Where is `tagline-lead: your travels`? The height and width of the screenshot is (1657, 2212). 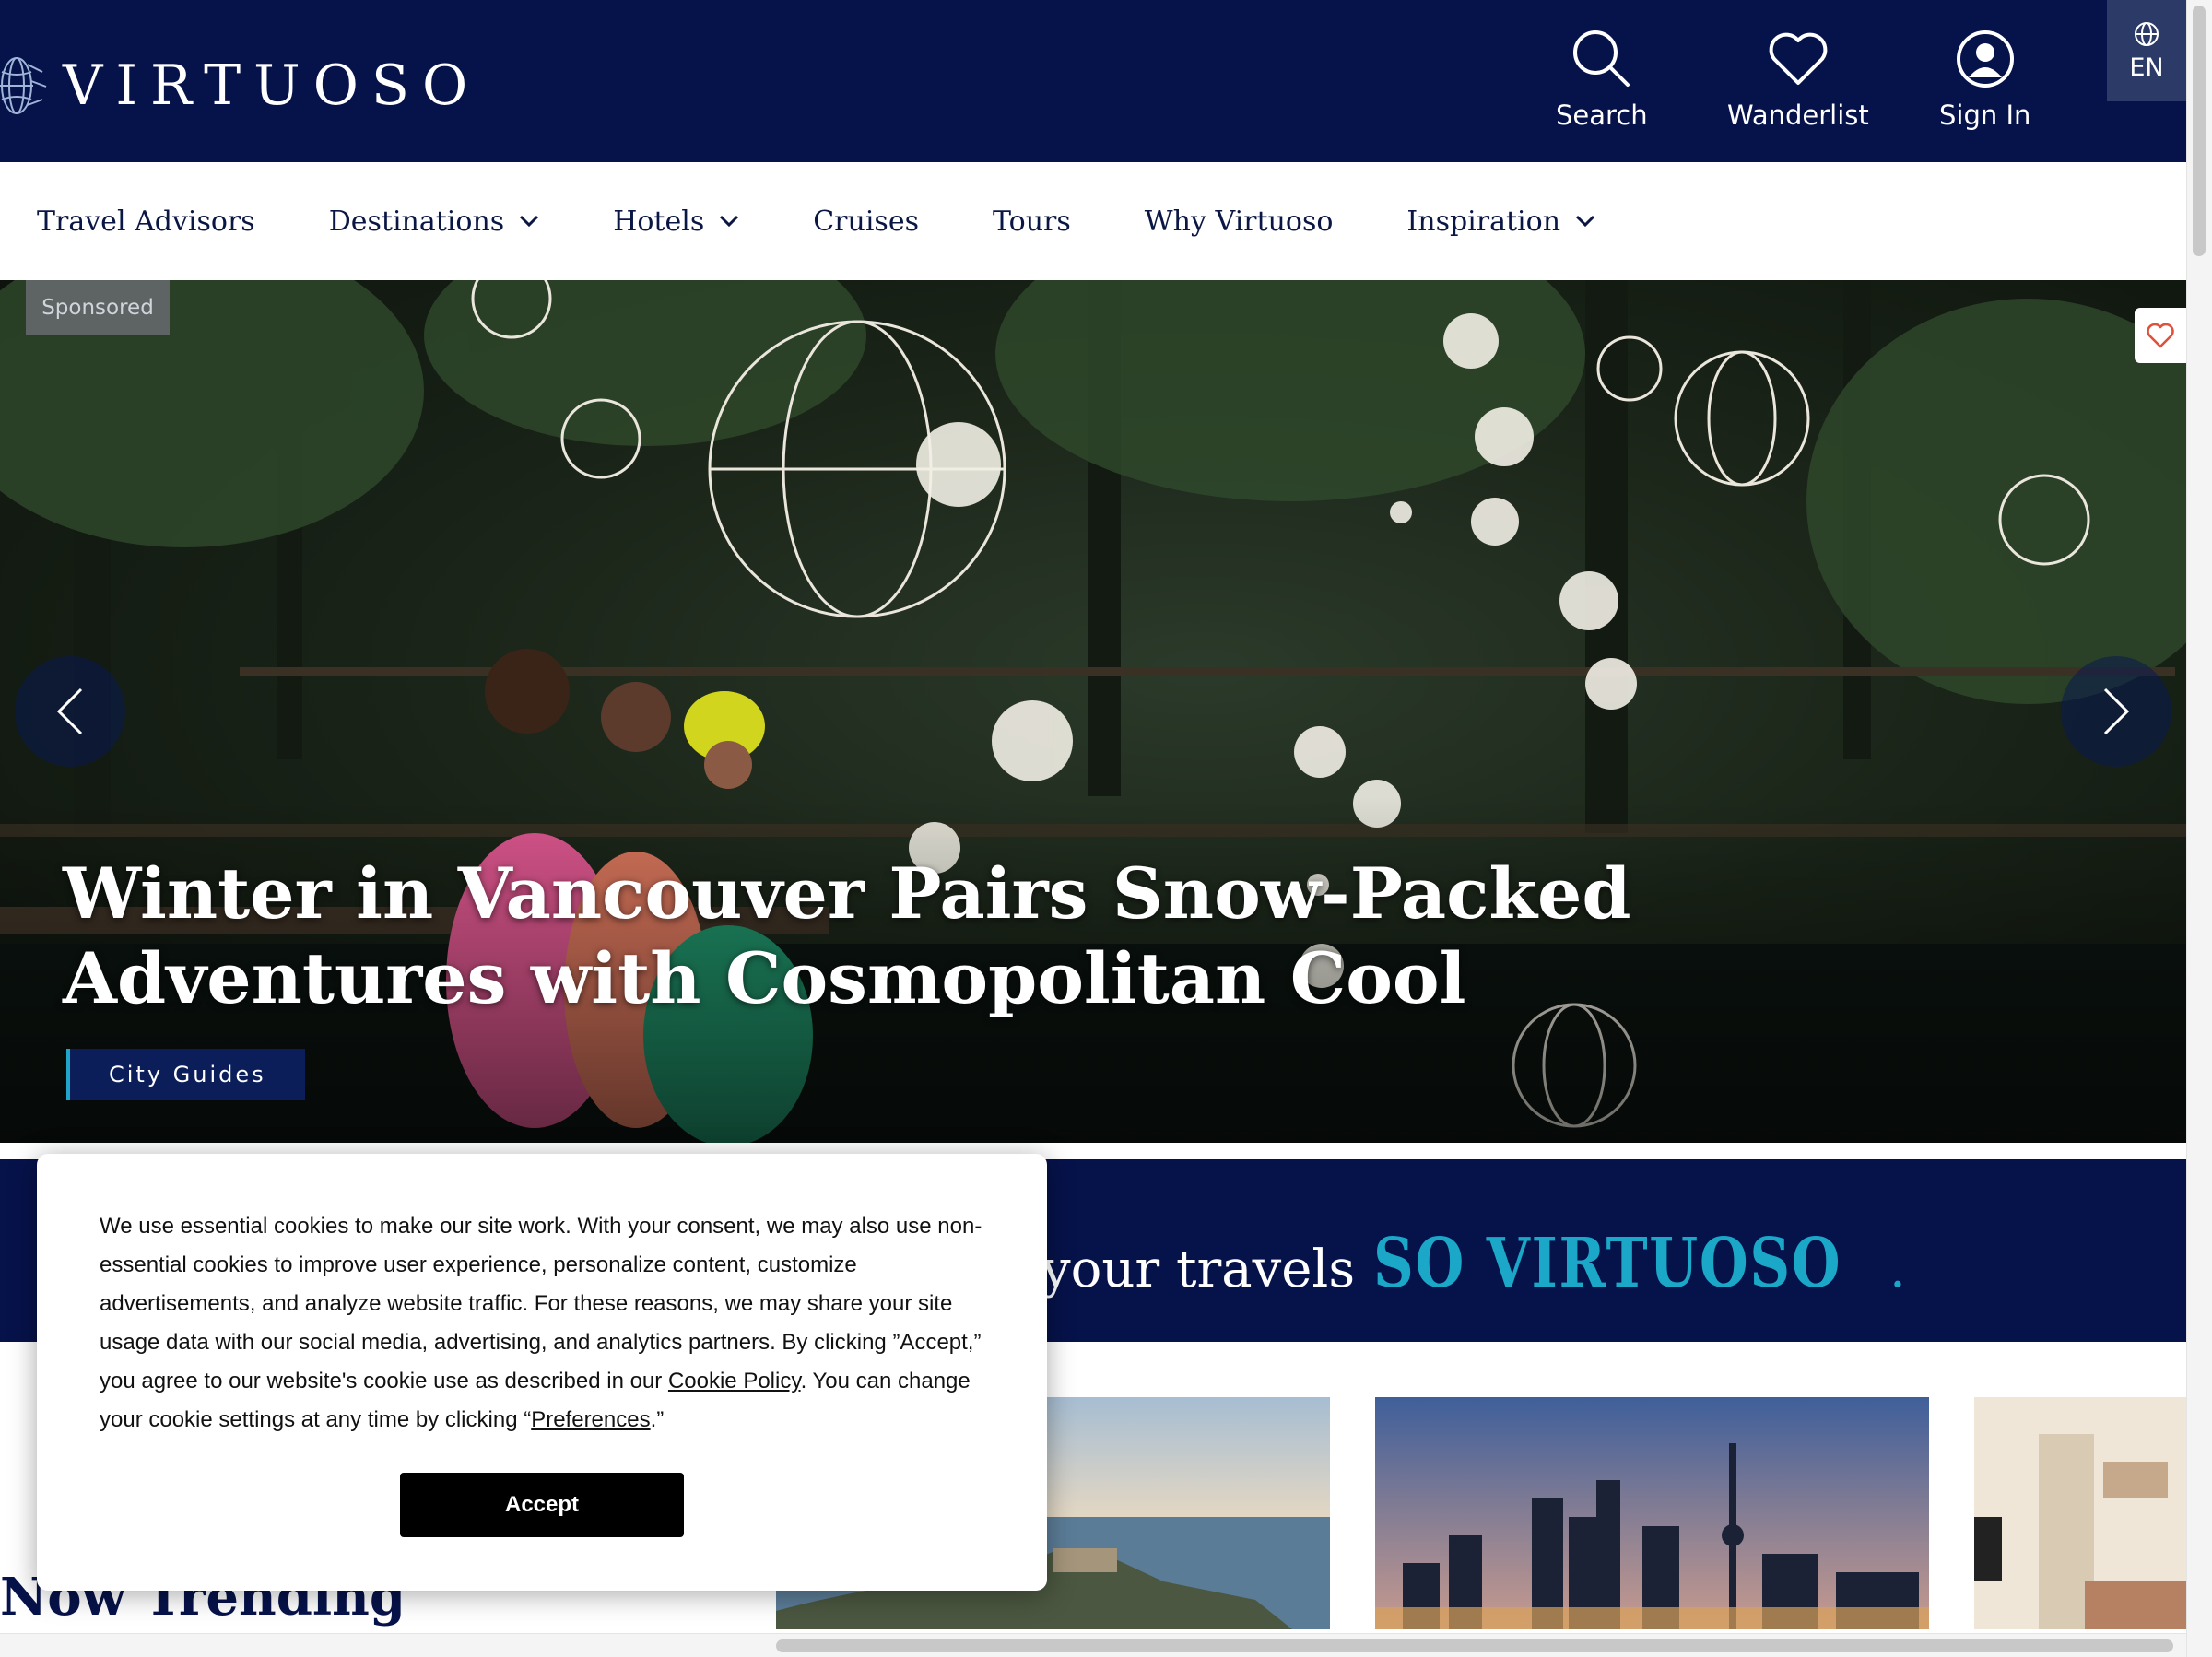
tagline-lead: your travels is located at coordinates (1198, 1269).